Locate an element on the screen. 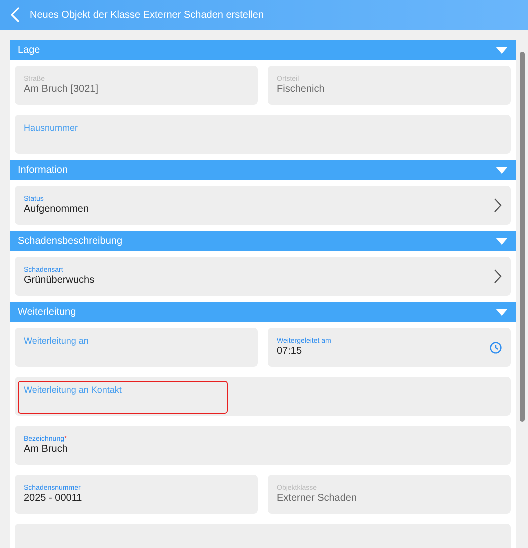 The width and height of the screenshot is (528, 548). section-title: Information is located at coordinates (43, 170).